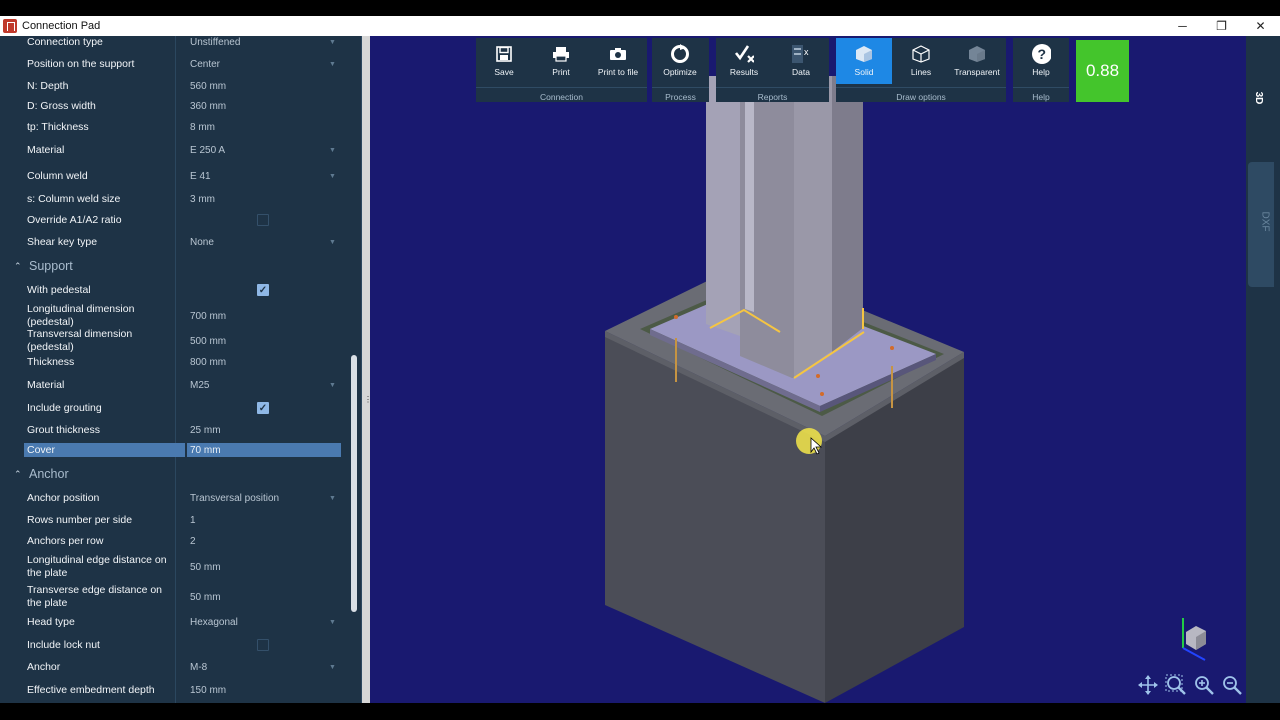 Image resolution: width=1280 pixels, height=720 pixels. Describe the element at coordinates (175, 408) in the screenshot. I see `property-row: Include grouting ✓` at that location.